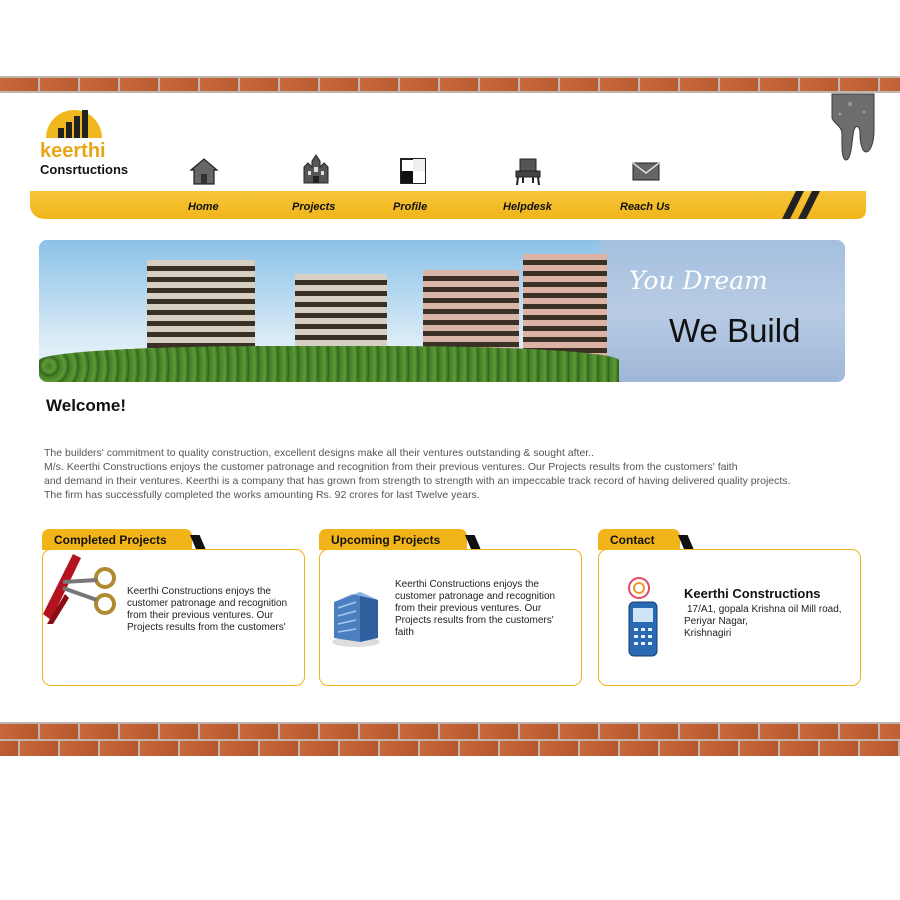  What do you see at coordinates (643, 617) in the screenshot?
I see `mobile-phone-icon` at bounding box center [643, 617].